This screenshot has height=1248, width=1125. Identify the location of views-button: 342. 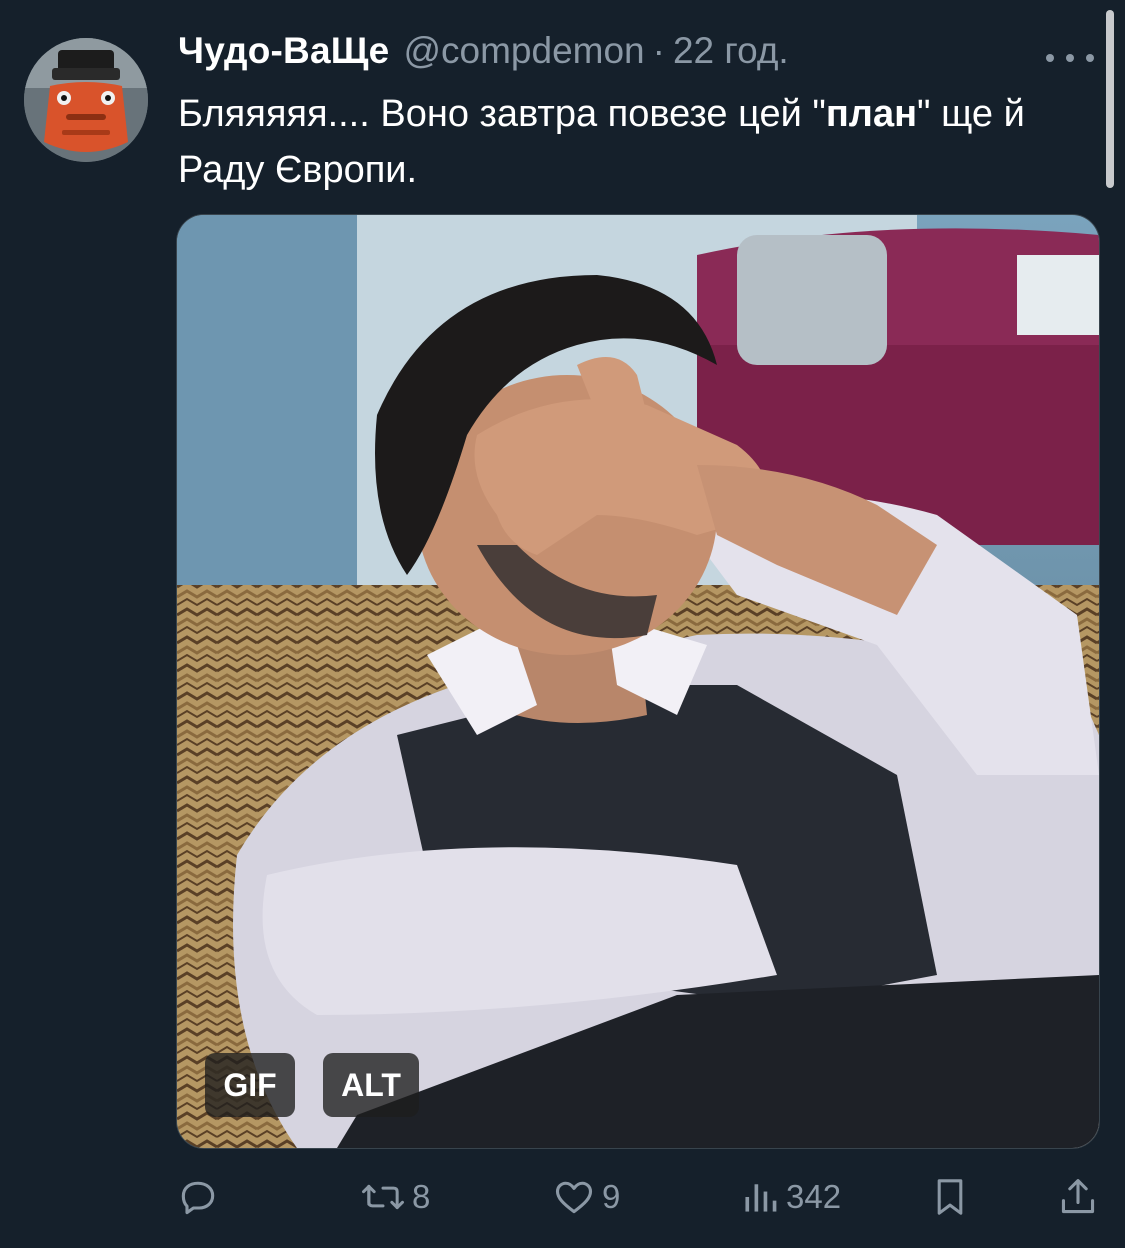
(790, 1197).